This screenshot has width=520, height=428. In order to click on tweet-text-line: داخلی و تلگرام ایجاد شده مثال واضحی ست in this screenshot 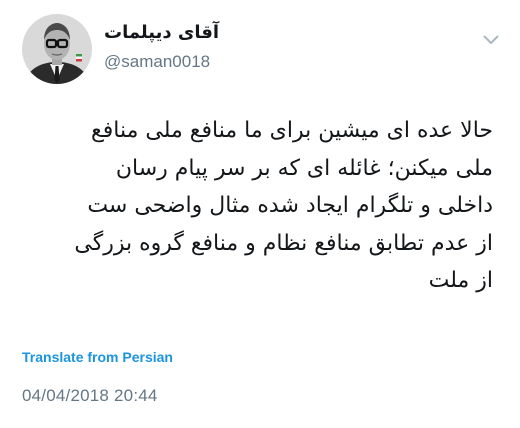, I will do `click(290, 205)`.